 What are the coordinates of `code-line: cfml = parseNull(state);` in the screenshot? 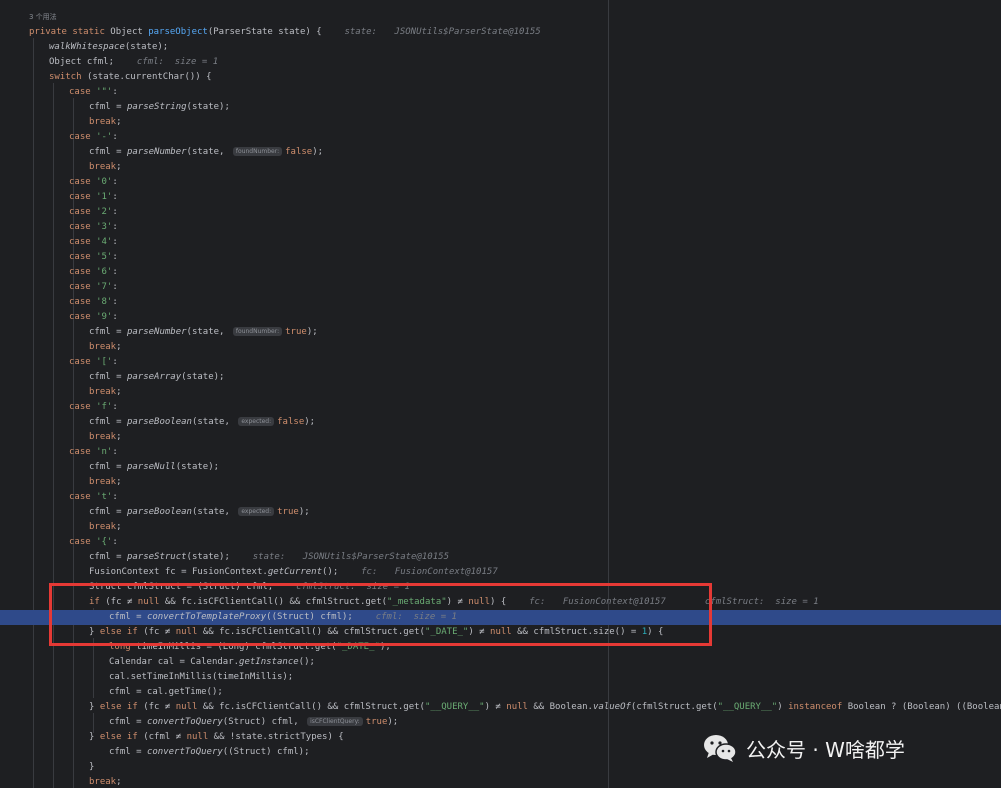 It's located at (500, 467).